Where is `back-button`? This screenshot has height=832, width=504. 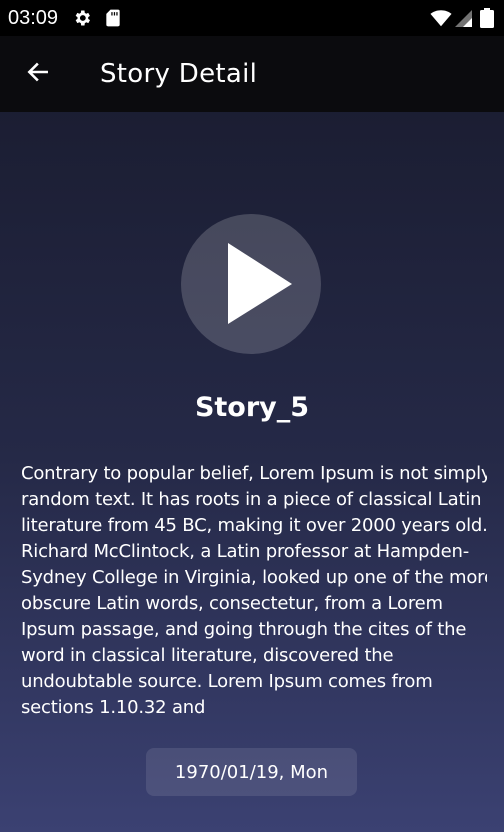
back-button is located at coordinates (38, 74).